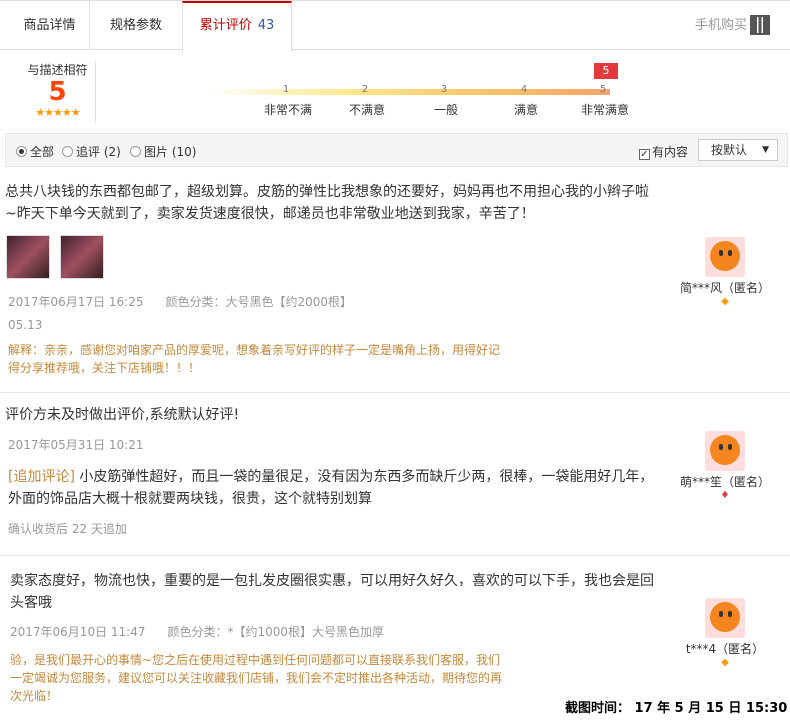  I want to click on level-3: 一般, so click(445, 110).